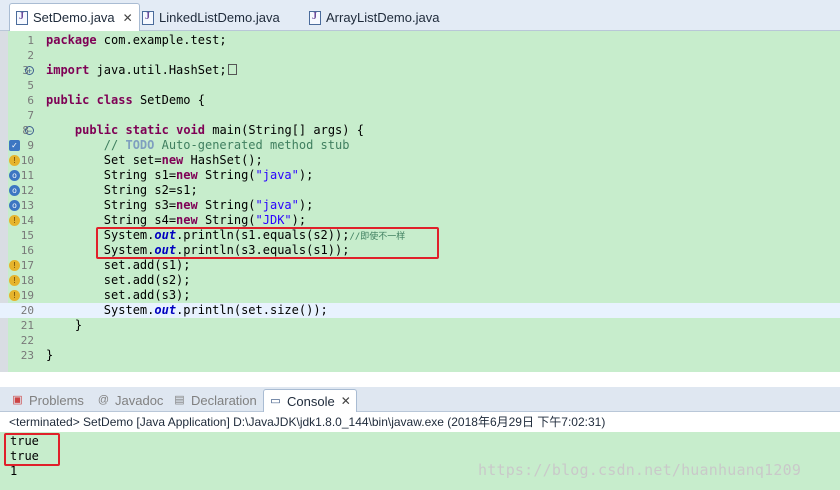 The height and width of the screenshot is (490, 840). What do you see at coordinates (205, 220) in the screenshot?
I see `code-text: String s4=new String("JDK");` at bounding box center [205, 220].